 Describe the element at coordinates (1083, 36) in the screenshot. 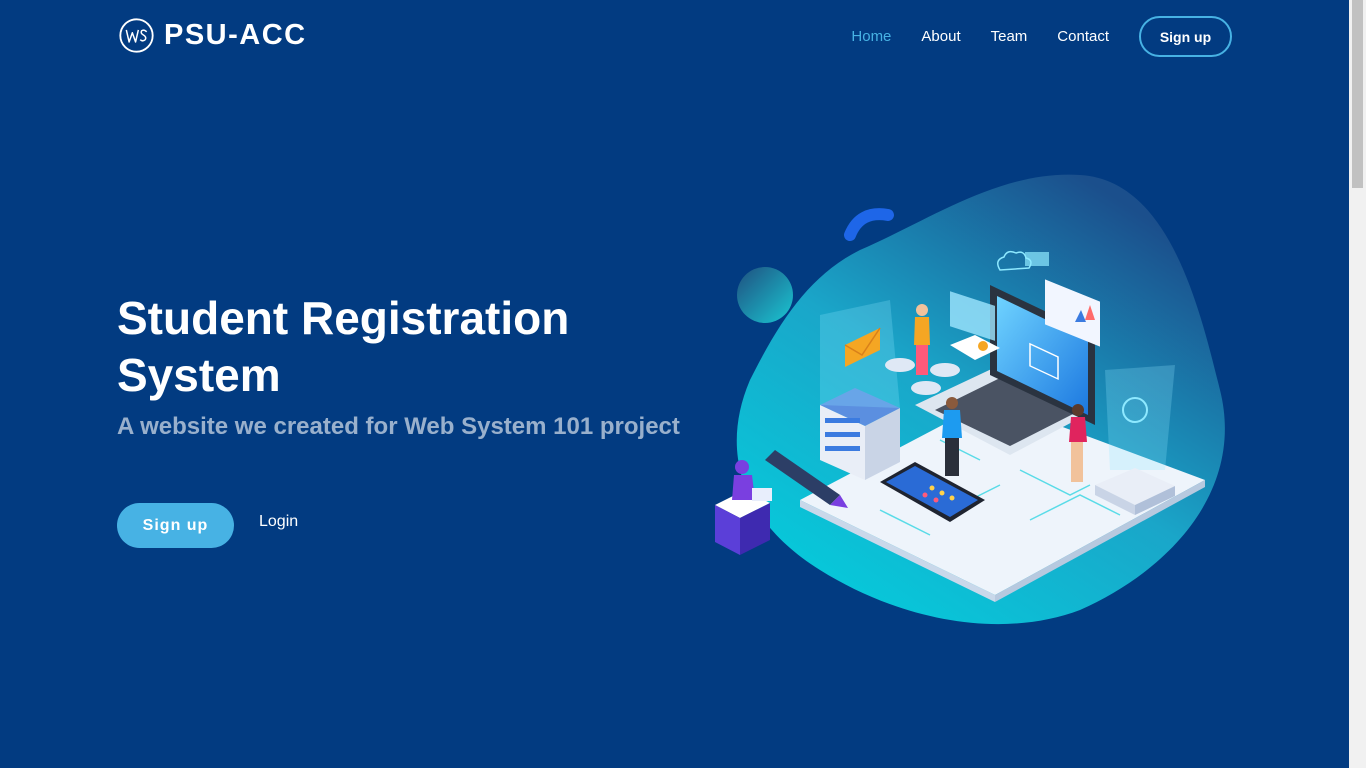

I see `nav-contact: Contact` at that location.